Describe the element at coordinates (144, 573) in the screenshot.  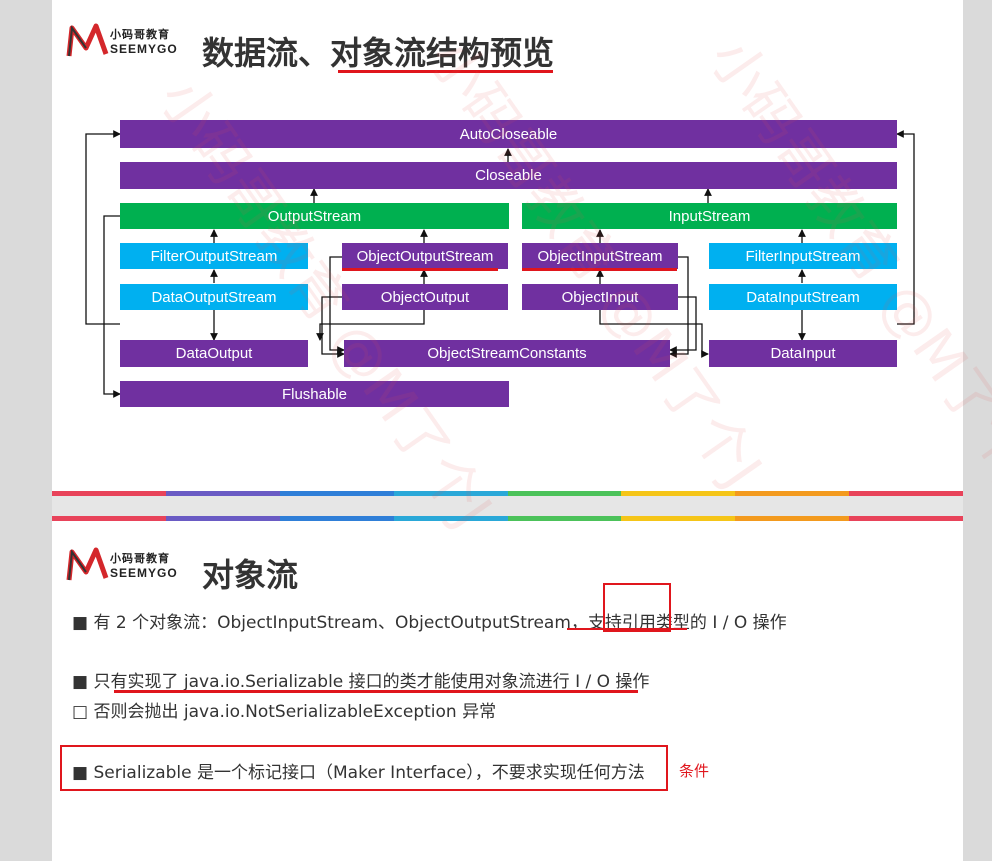
I see `logo-en-text-2: SEEMYGO` at that location.